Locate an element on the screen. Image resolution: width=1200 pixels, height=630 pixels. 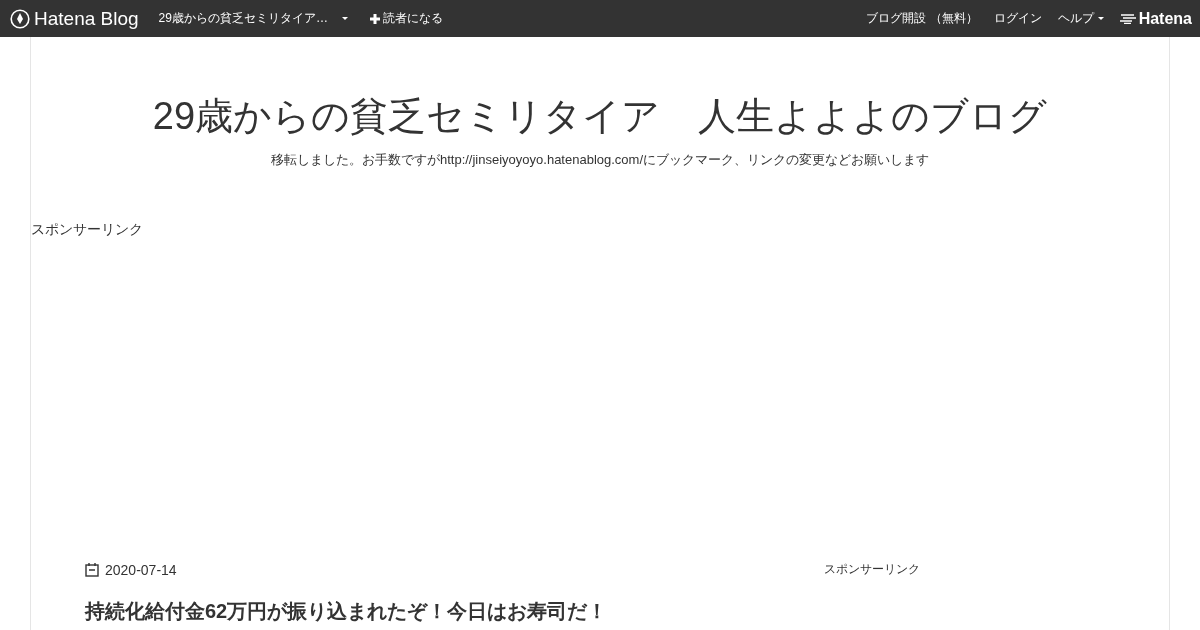
hatena-blog-logo: Hatena Blog is located at coordinates (74, 18).